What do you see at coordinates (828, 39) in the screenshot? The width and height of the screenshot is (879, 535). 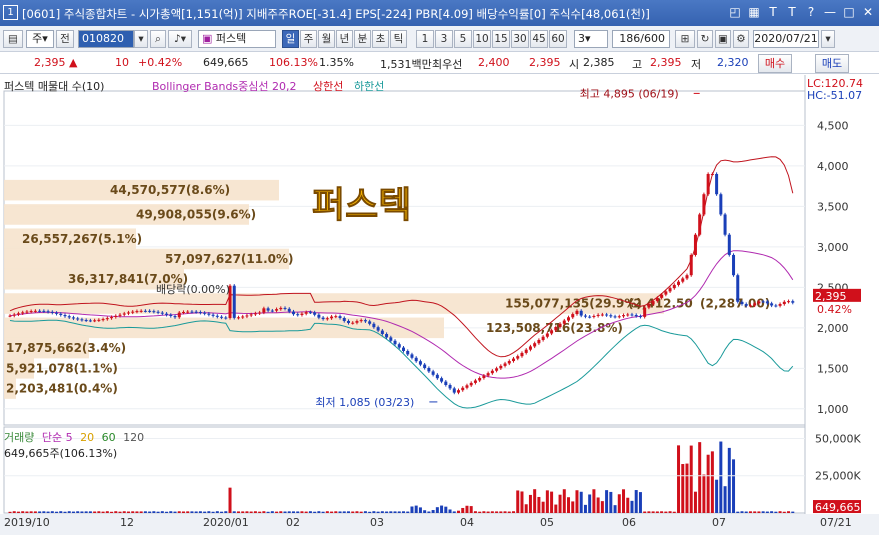 I see `calendar-dropdown-icon: ▾` at bounding box center [828, 39].